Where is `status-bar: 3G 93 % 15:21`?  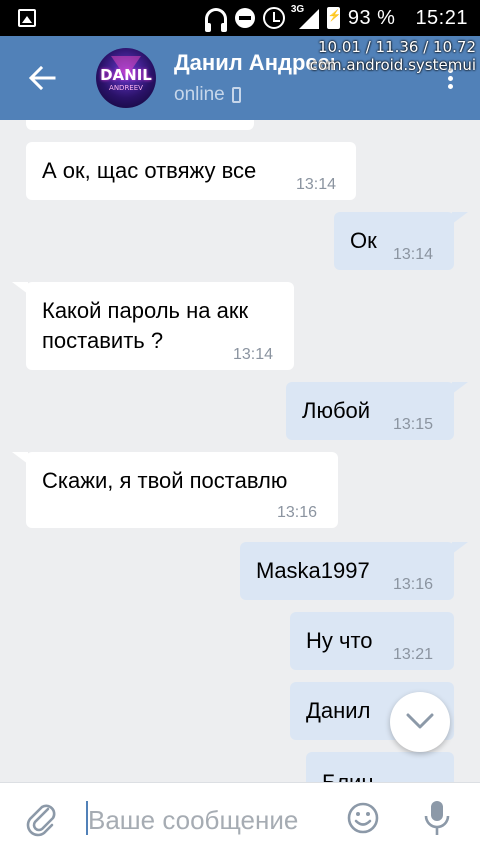 status-bar: 3G 93 % 15:21 is located at coordinates (240, 18).